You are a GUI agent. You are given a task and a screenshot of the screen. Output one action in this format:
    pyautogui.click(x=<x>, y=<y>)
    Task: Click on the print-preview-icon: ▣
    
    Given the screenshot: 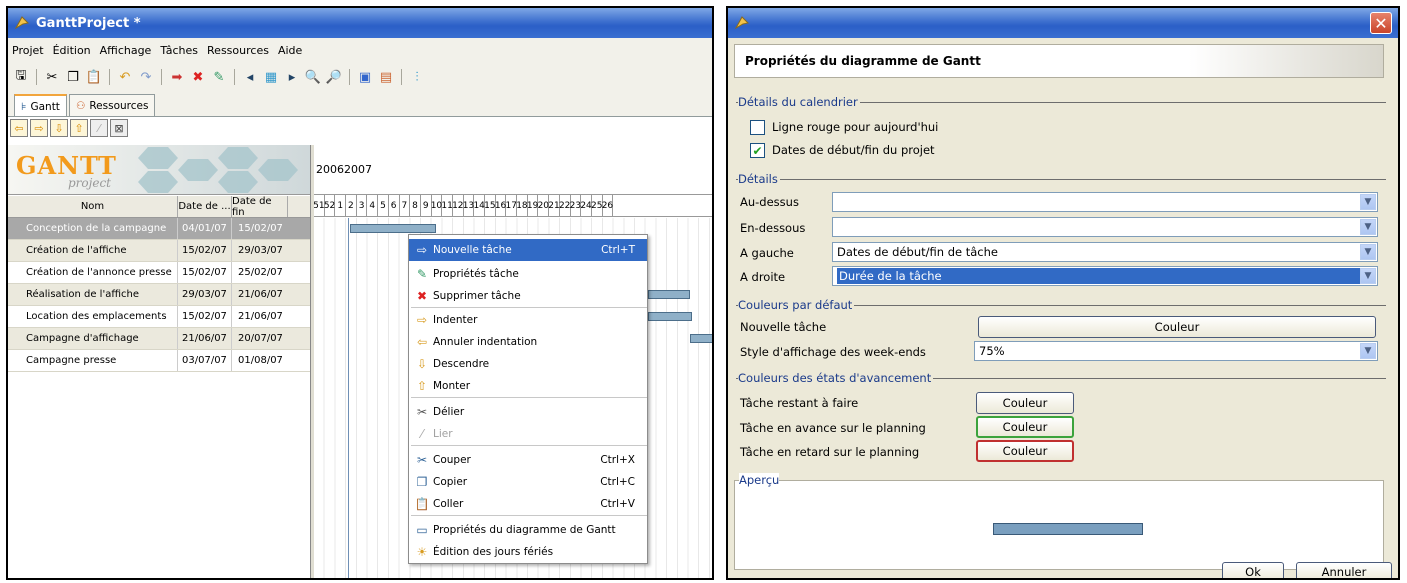 What is the action you would take?
    pyautogui.click(x=365, y=77)
    